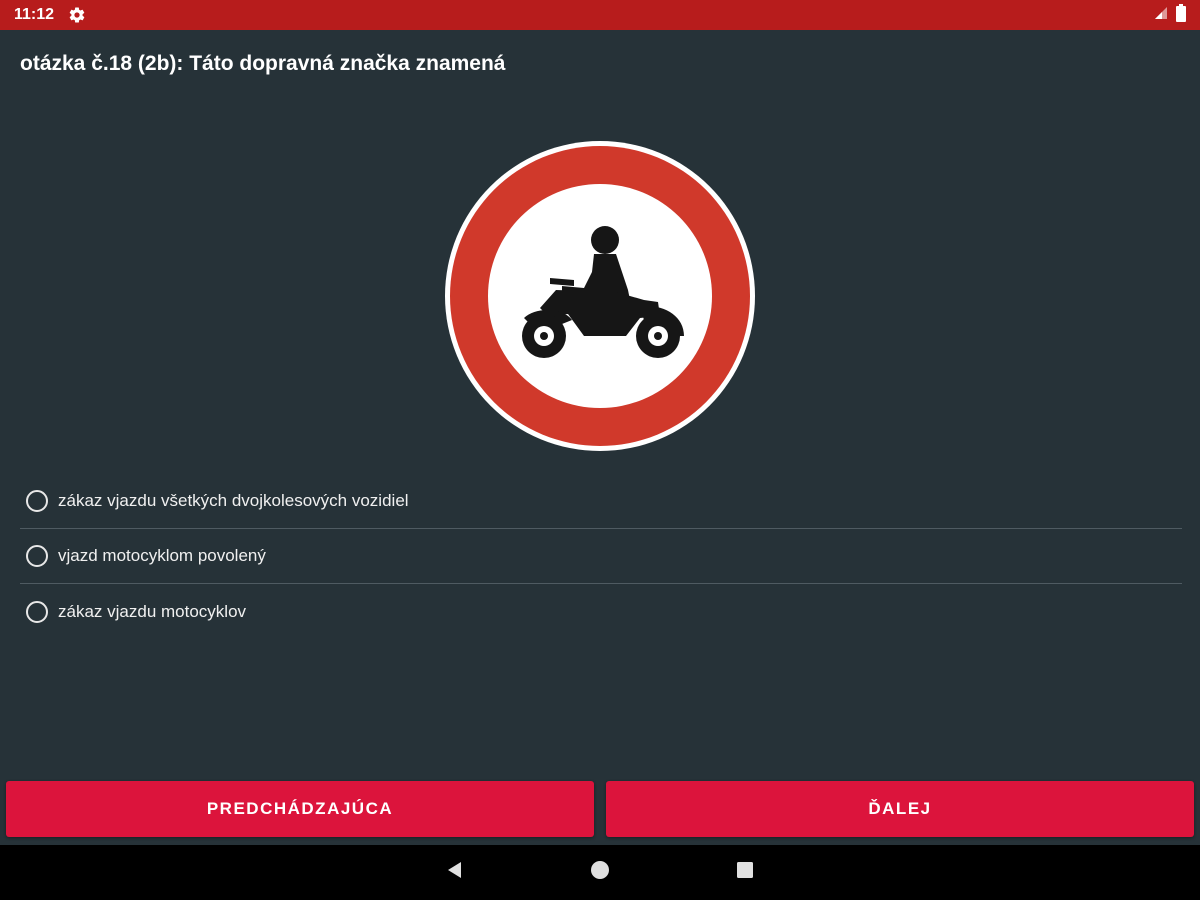  Describe the element at coordinates (745, 872) in the screenshot. I see `recents-icon` at that location.